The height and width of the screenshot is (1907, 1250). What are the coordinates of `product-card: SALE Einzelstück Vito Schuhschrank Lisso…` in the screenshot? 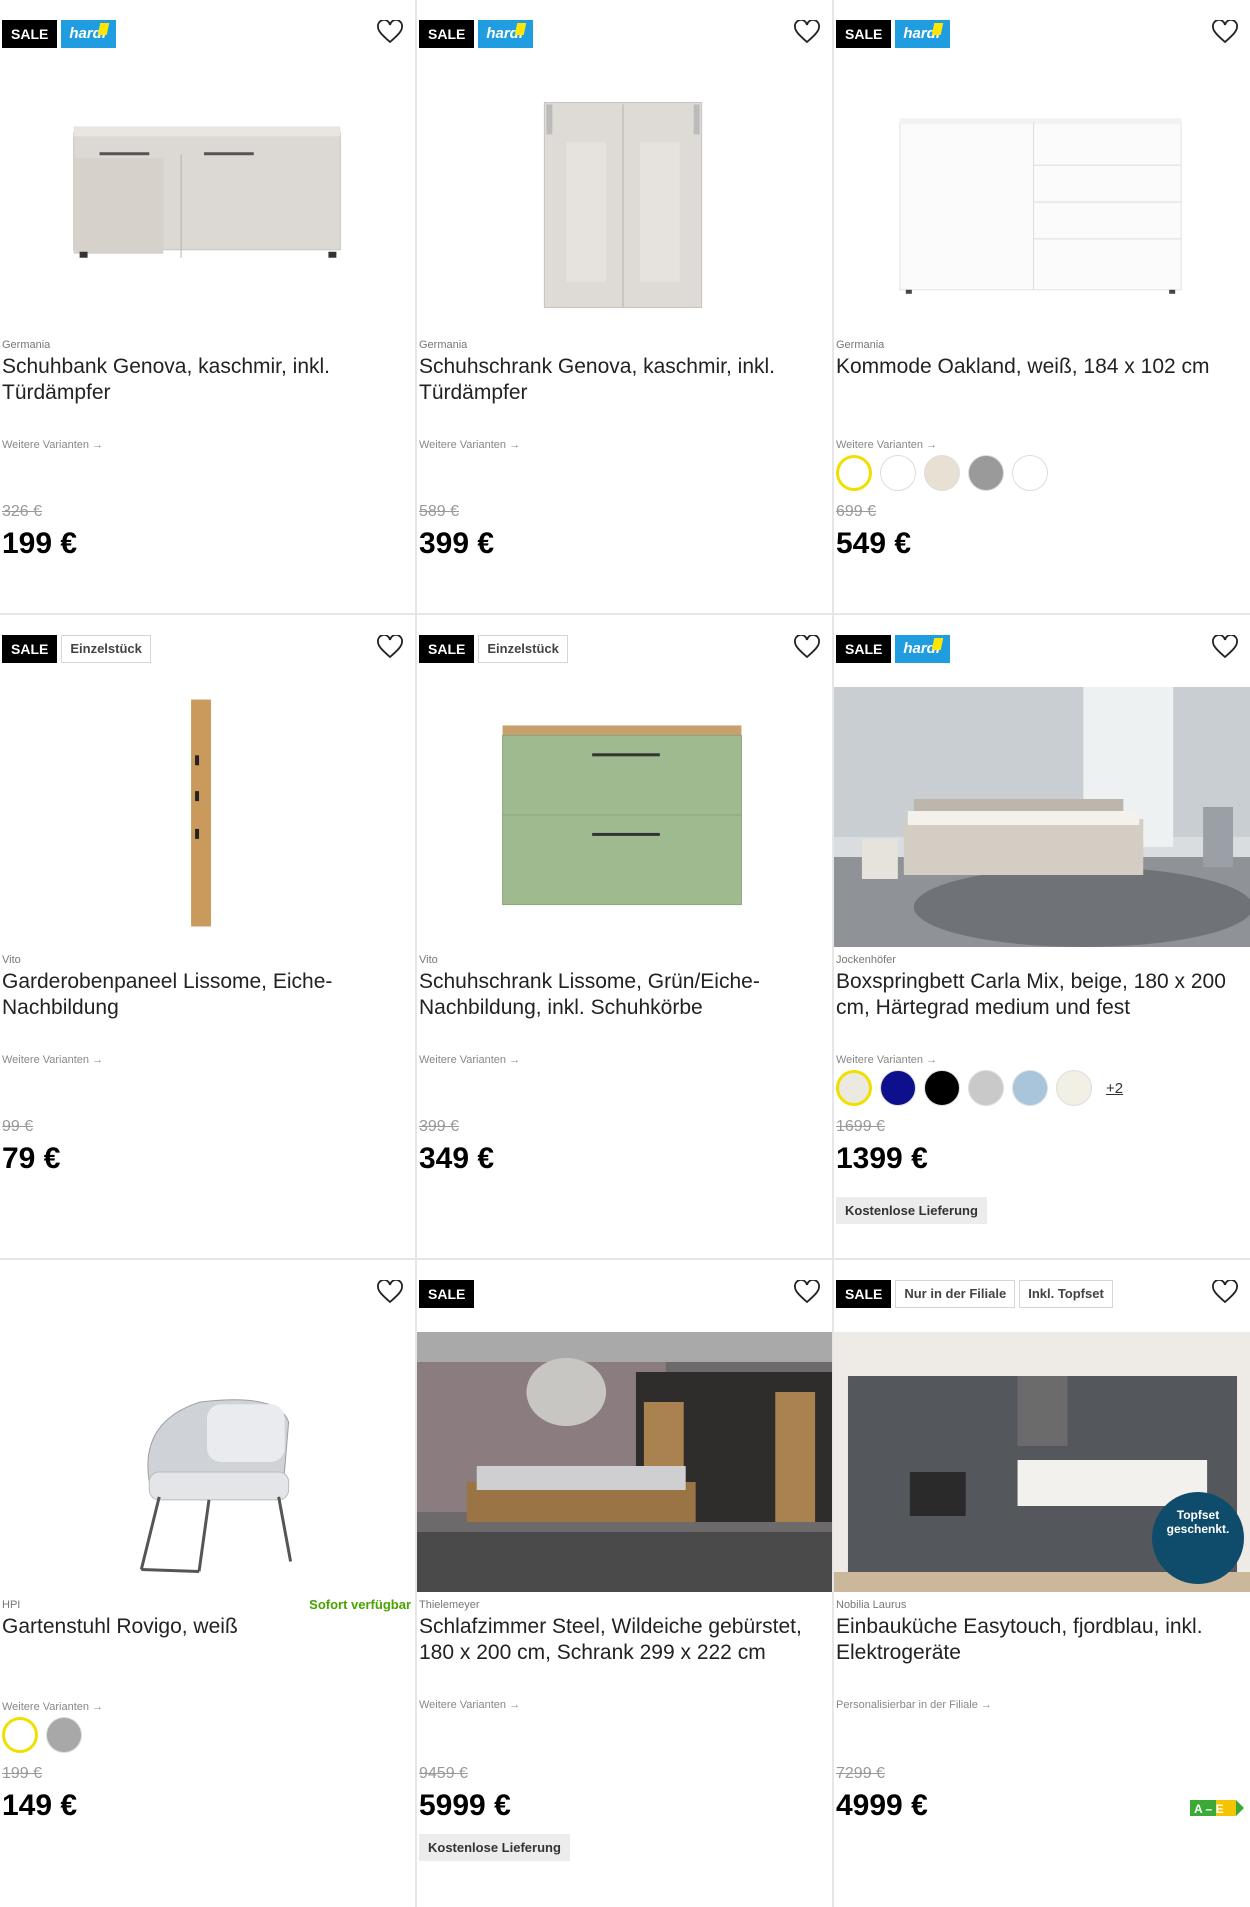 It's located at (625, 937).